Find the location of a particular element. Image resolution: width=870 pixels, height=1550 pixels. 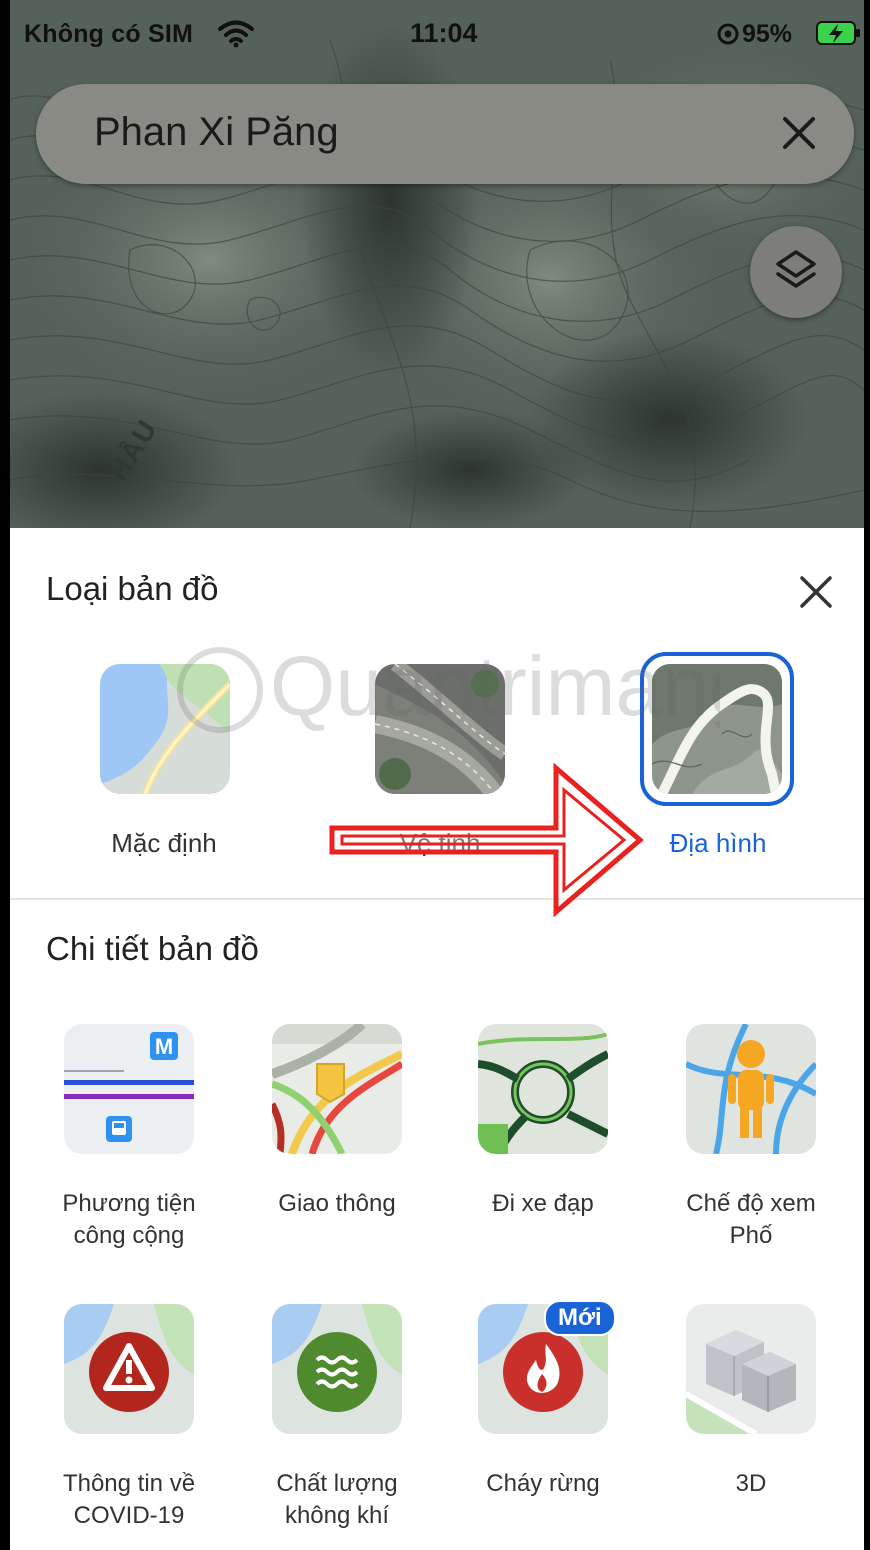

transit-thumbnail: M is located at coordinates (129, 1089).